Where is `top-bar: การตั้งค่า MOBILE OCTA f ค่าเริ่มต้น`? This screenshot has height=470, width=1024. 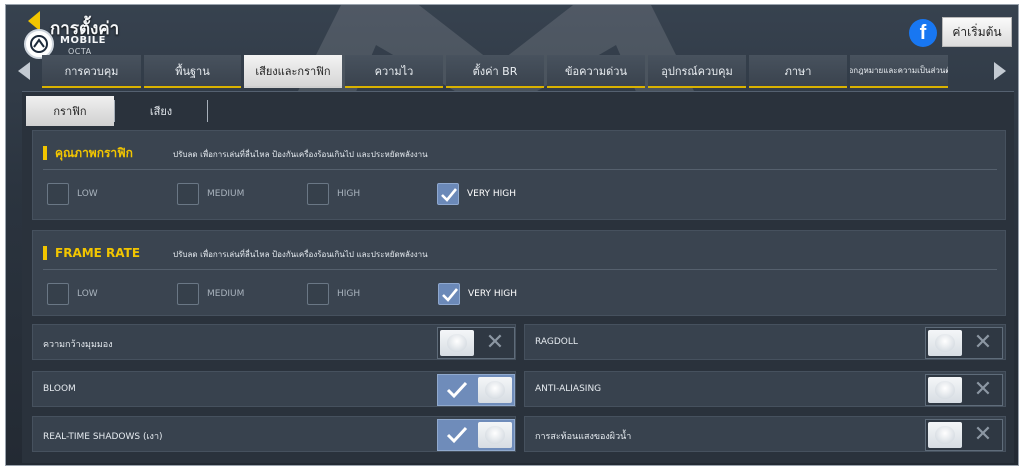 top-bar: การตั้งค่า MOBILE OCTA f ค่าเริ่มต้น is located at coordinates (512, 32).